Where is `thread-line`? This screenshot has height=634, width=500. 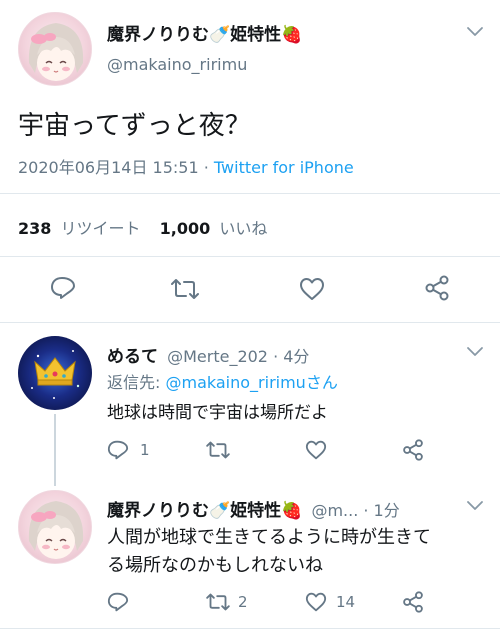
thread-line is located at coordinates (55, 450).